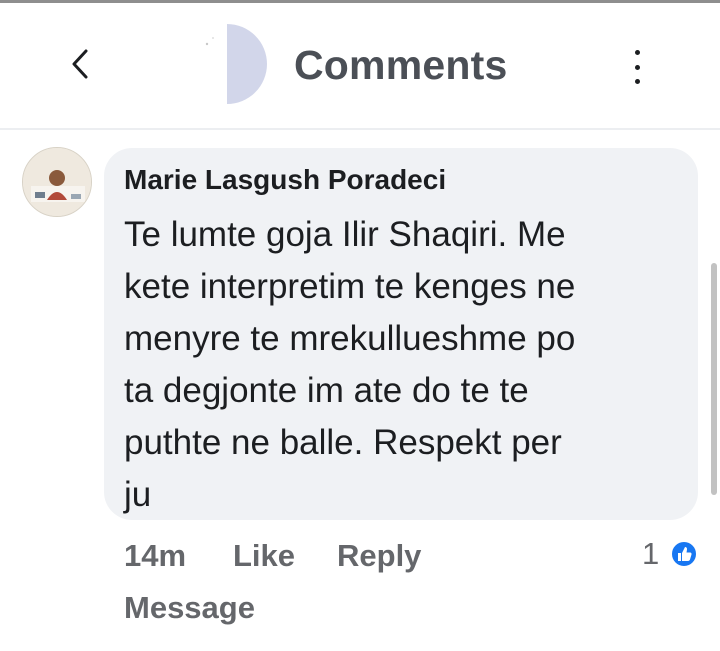 Image resolution: width=720 pixels, height=651 pixels. I want to click on comment-author: Marie Lasgush Poradeci, so click(285, 180).